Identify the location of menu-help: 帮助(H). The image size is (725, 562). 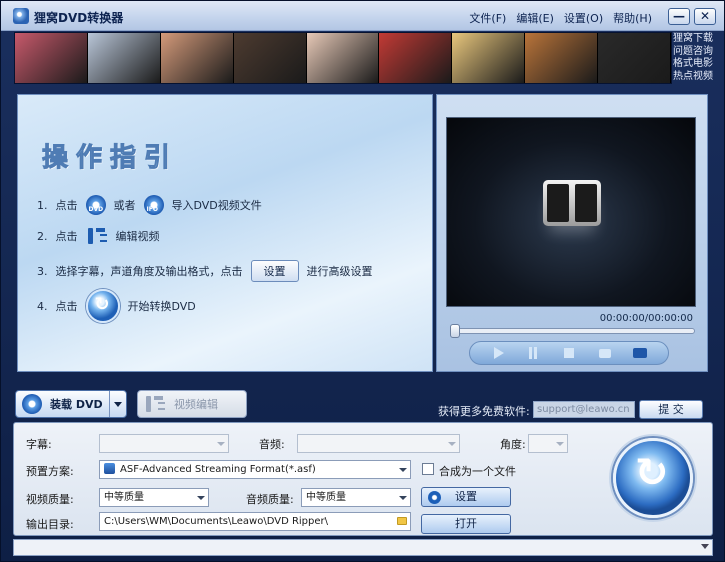
(632, 18).